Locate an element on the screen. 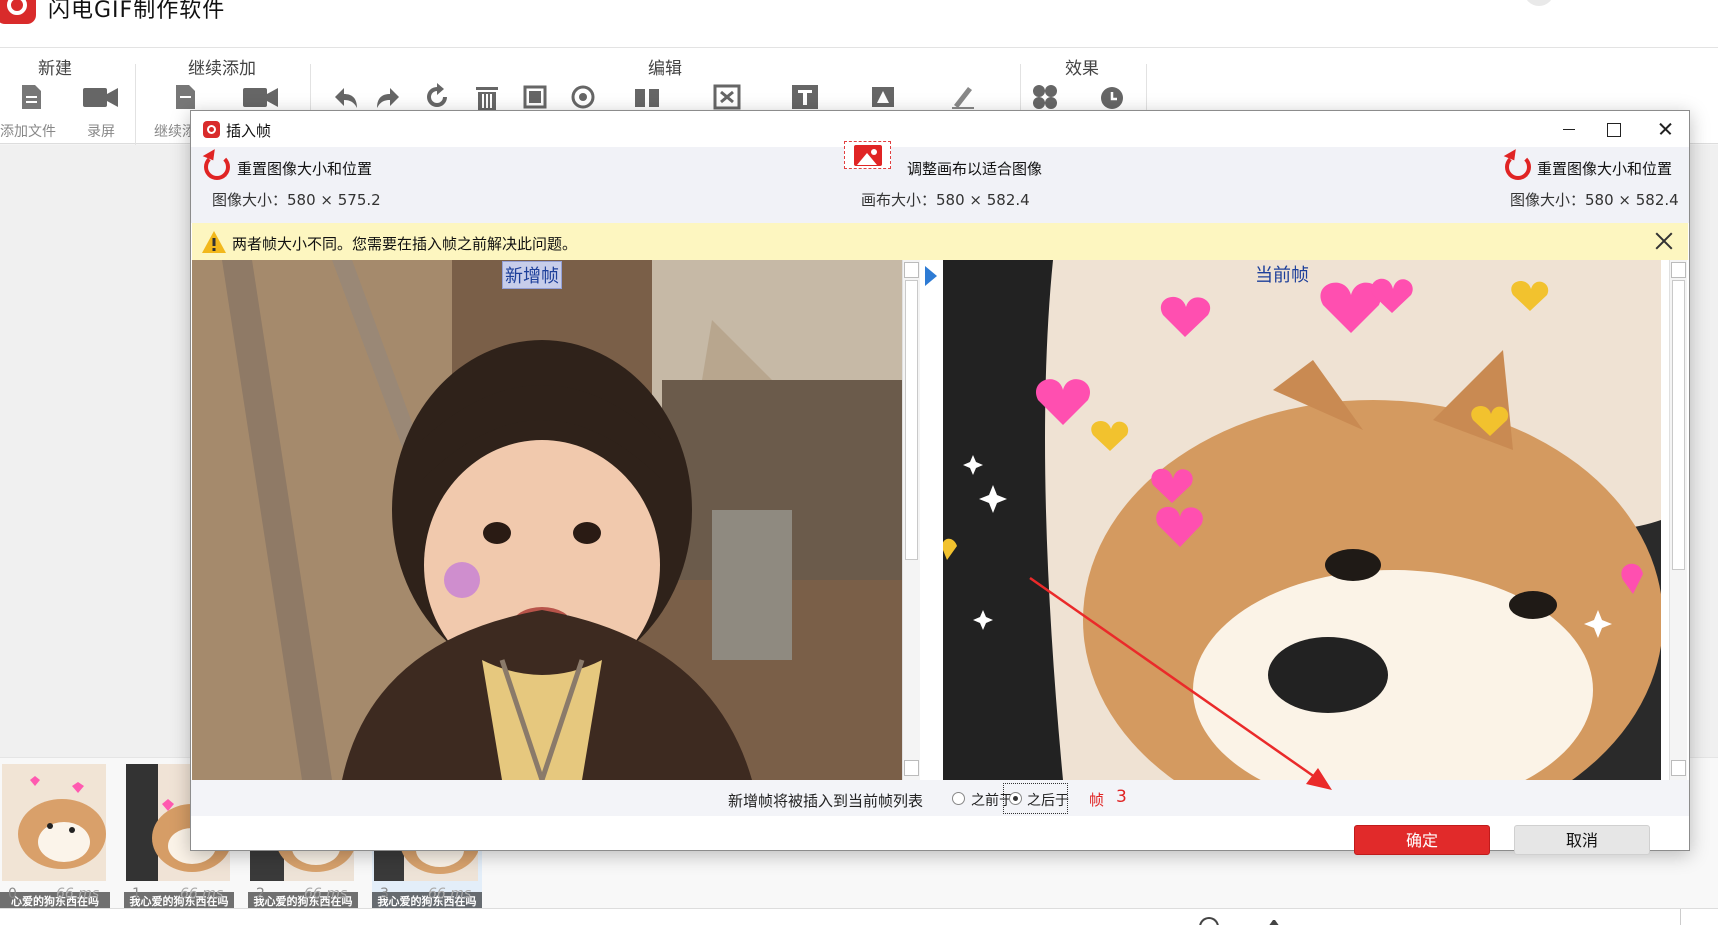 The width and height of the screenshot is (1718, 925). reset-right-button: 重置图像大小和位置 is located at coordinates (1604, 168).